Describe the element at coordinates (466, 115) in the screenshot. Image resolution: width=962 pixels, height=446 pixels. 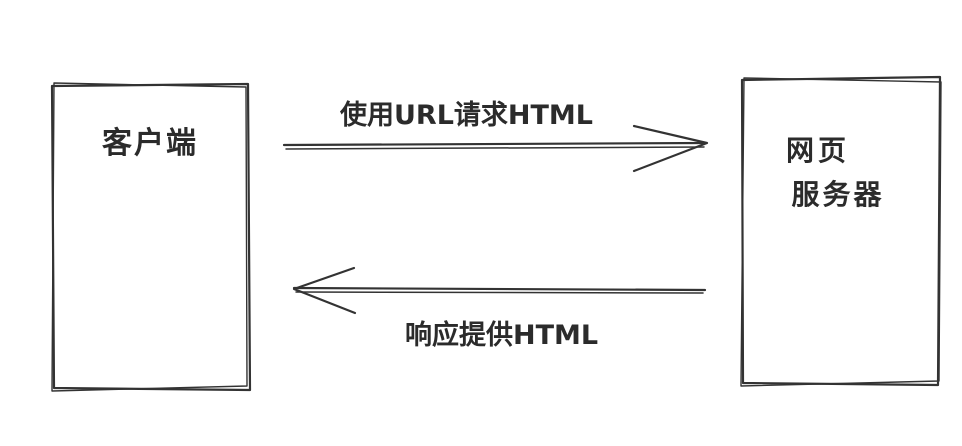
I see `request-label: 使用URL请求HTML` at that location.